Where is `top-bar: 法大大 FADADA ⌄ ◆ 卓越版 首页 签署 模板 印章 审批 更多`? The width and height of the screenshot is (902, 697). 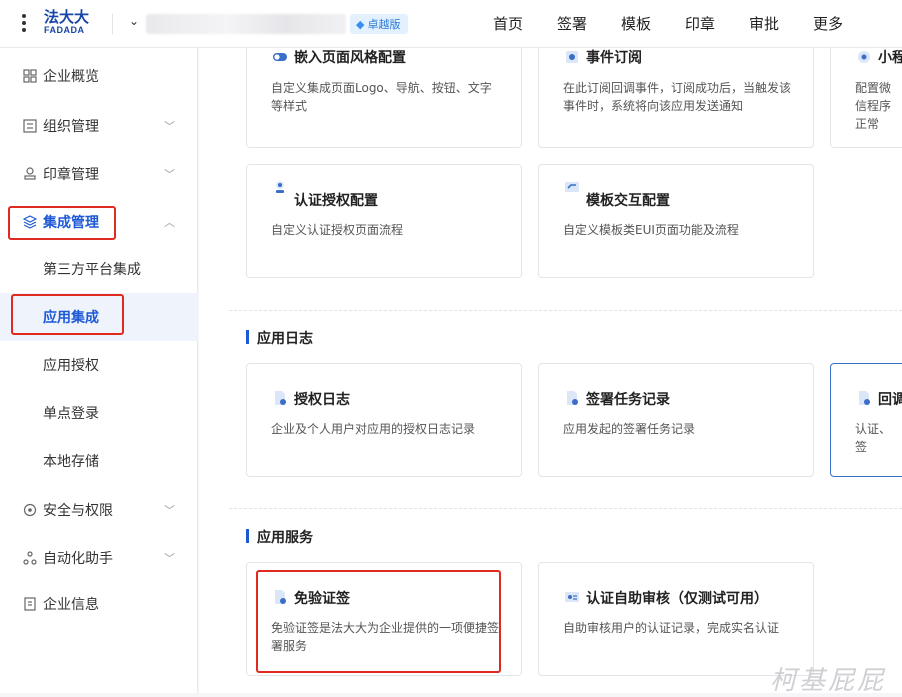
top-bar: 法大大 FADADA ⌄ ◆ 卓越版 首页 签署 模板 印章 审批 更多 is located at coordinates (451, 24).